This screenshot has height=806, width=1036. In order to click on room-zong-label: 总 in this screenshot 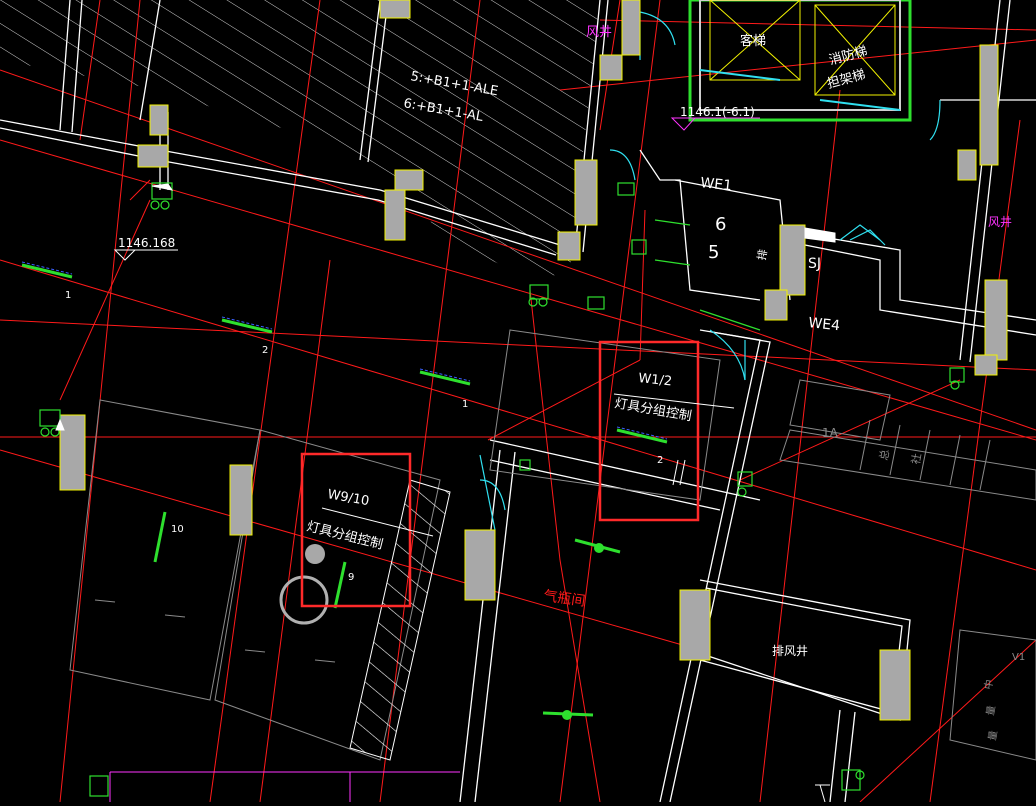, I will do `click(884, 454)`.